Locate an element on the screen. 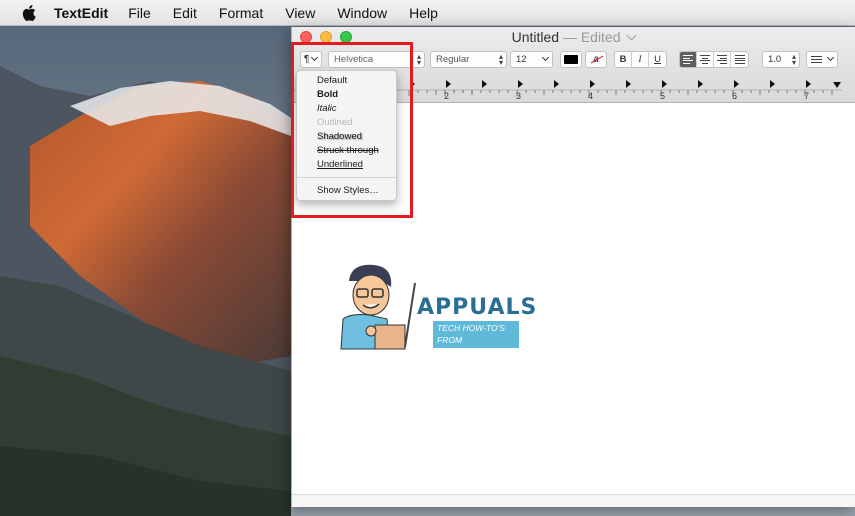  apple-menu is located at coordinates (29, 12).